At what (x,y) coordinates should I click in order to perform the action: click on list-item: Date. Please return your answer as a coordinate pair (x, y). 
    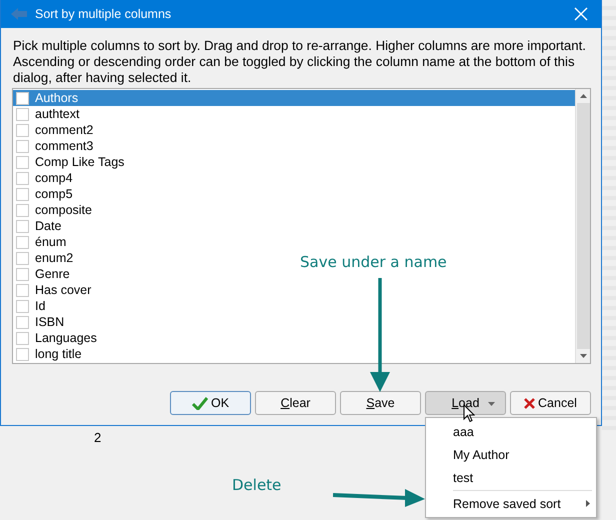
    Looking at the image, I should click on (39, 226).